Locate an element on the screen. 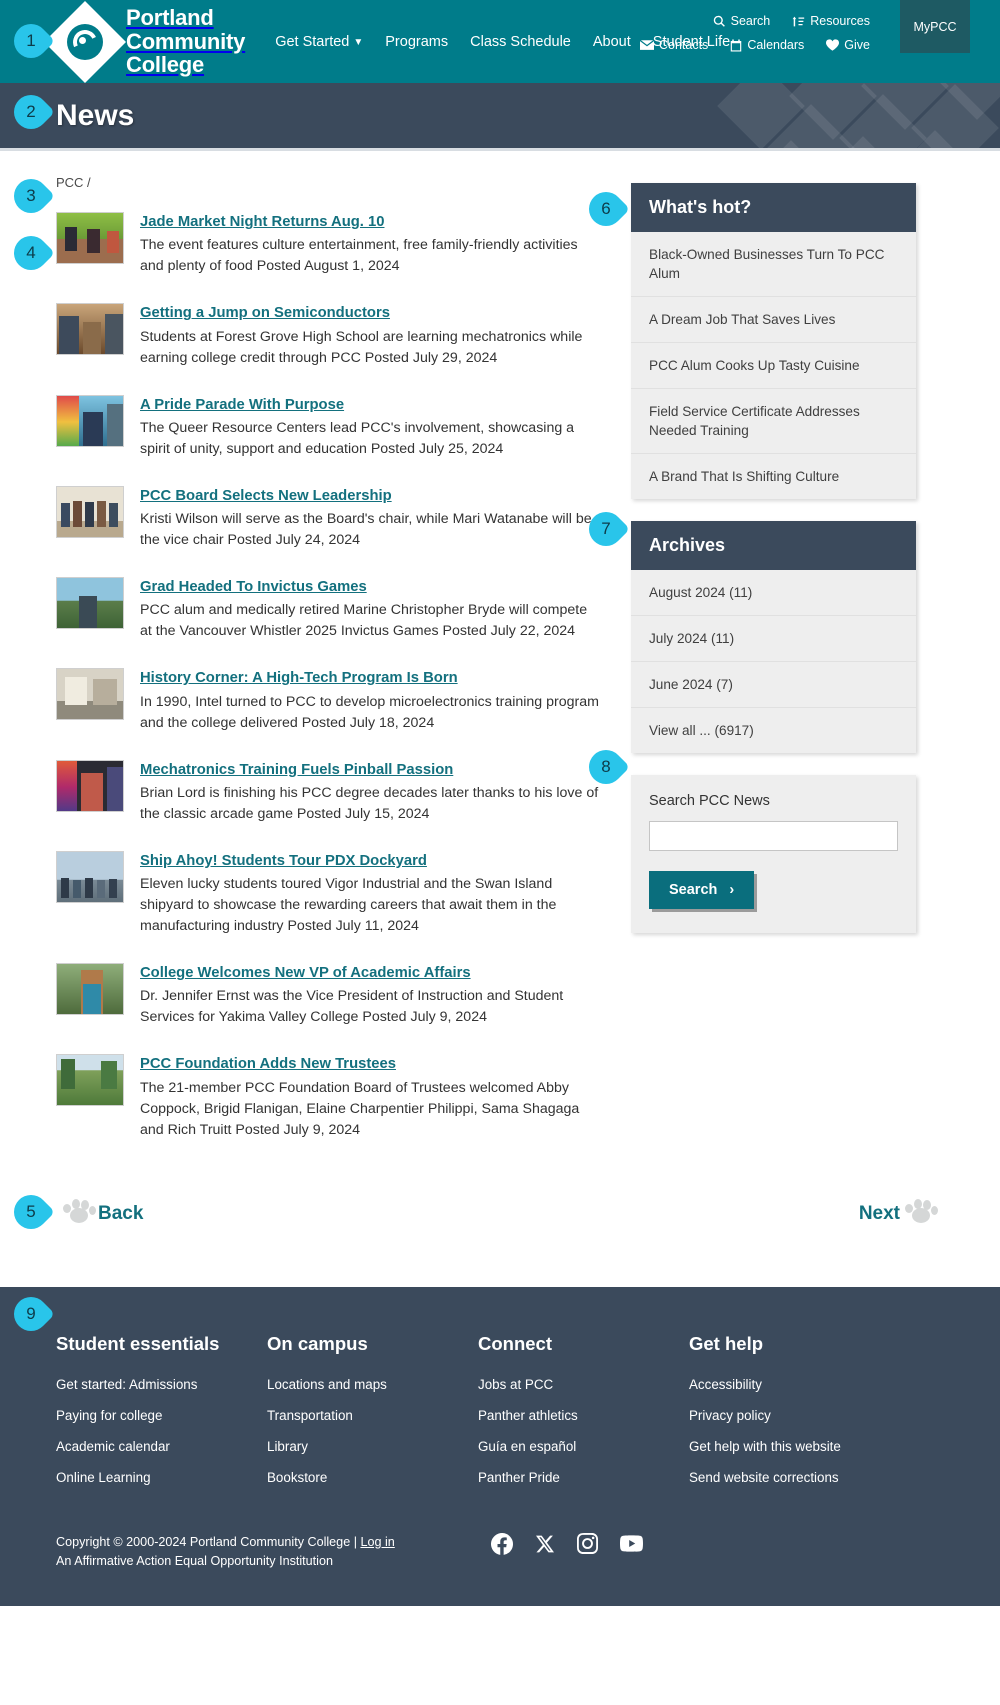 Image resolution: width=1000 pixels, height=1705 pixels. pagination-back: Back is located at coordinates (100, 1212).